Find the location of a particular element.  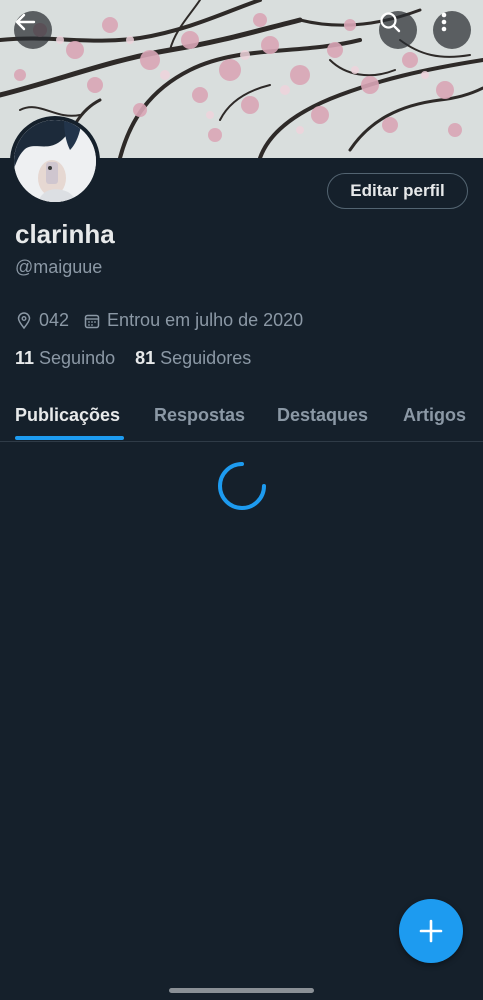

search-button is located at coordinates (398, 30).